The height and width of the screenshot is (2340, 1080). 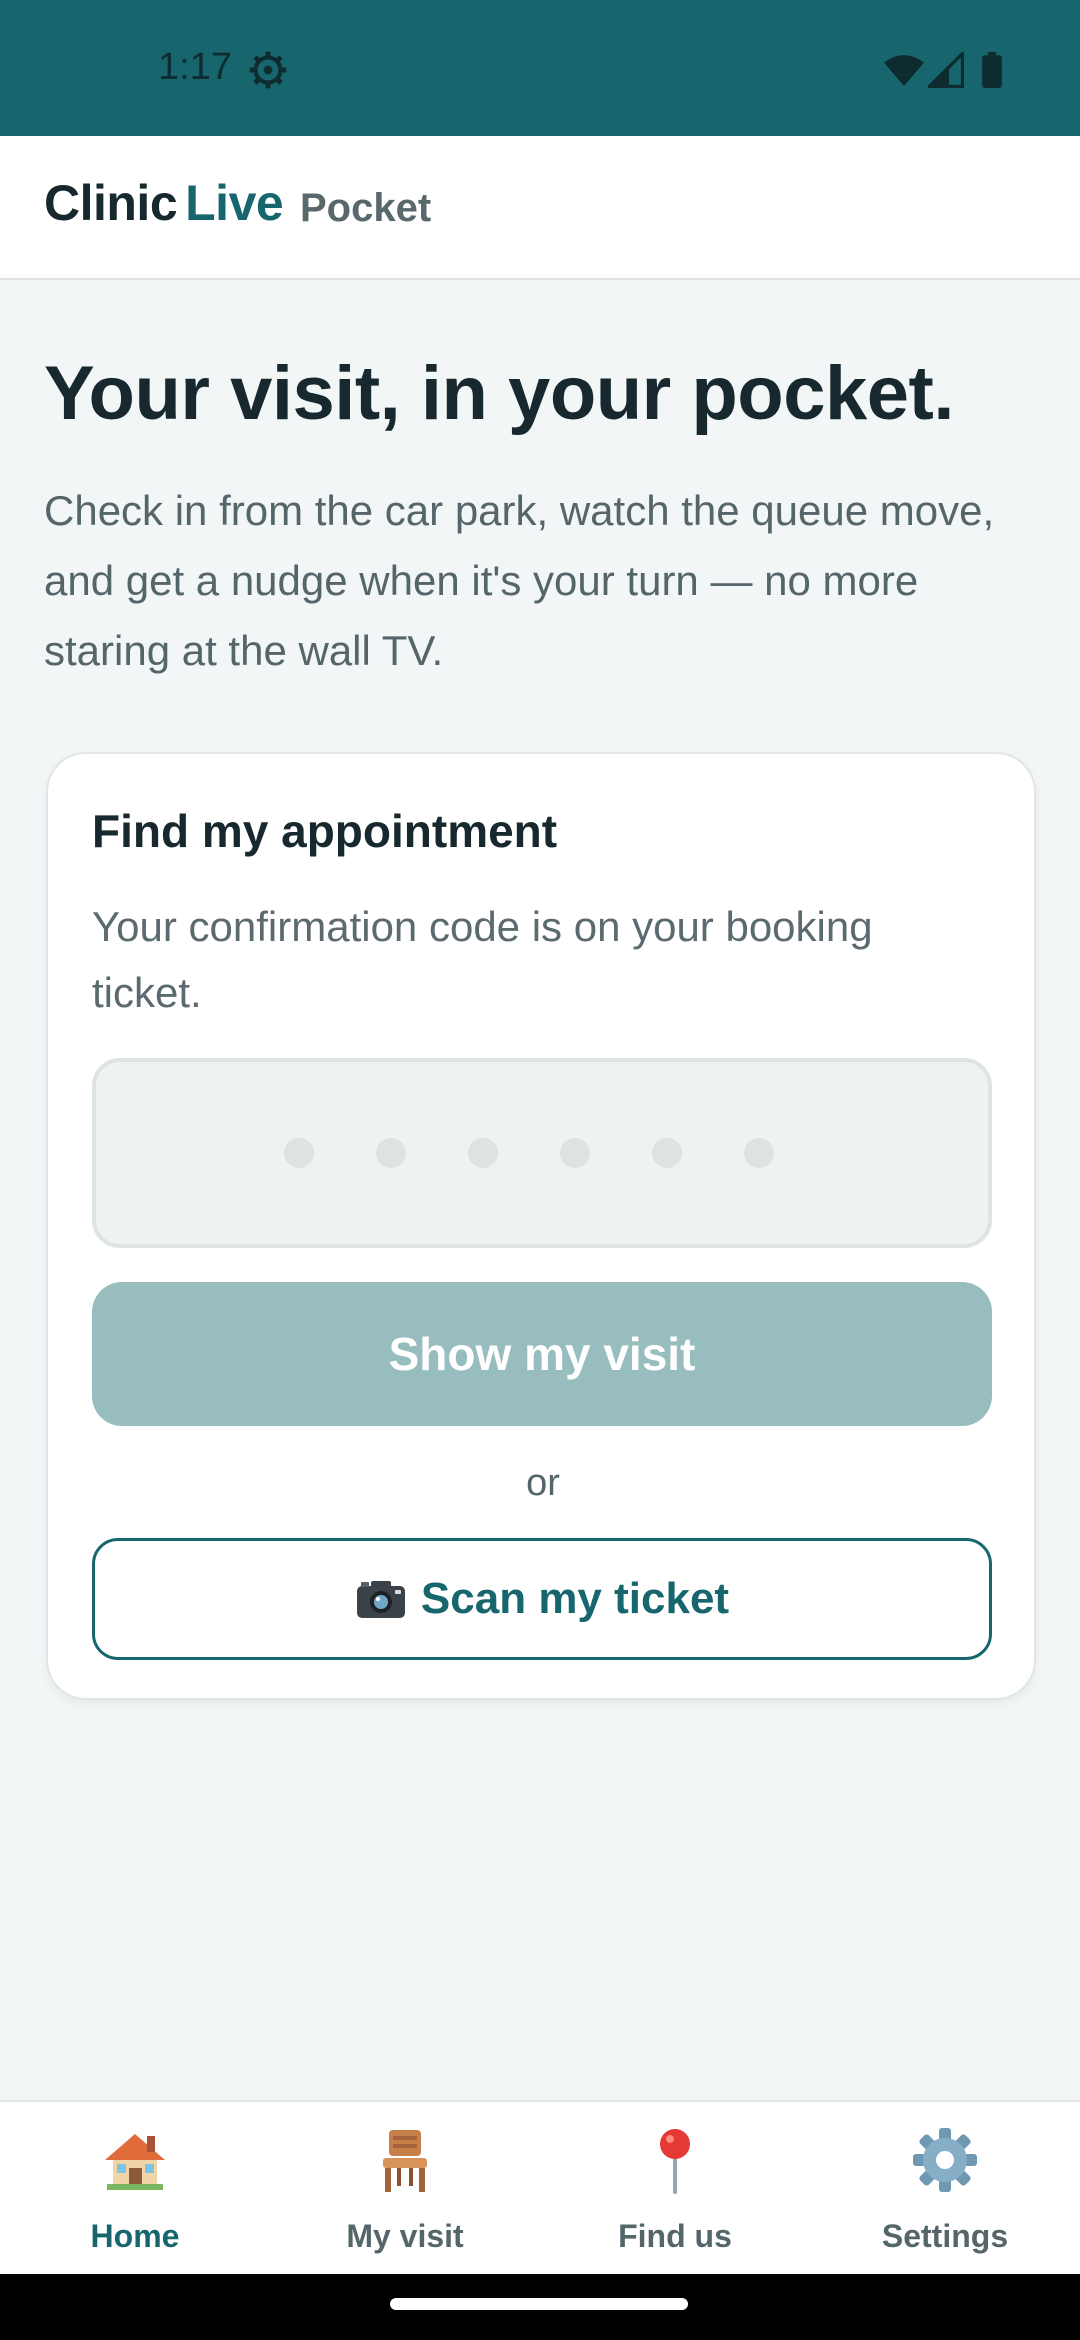 I want to click on brand-live: Live, so click(x=234, y=203).